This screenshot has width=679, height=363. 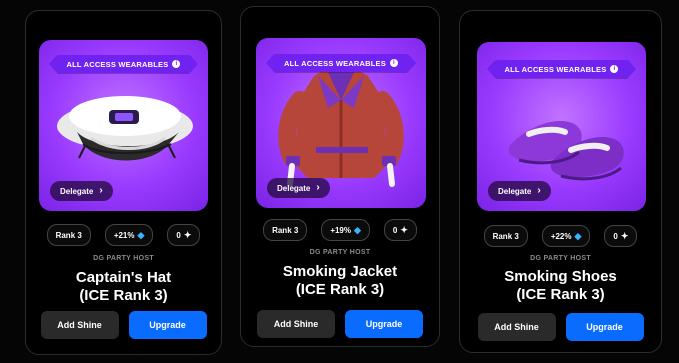 I want to click on stats-row: Rank 3 +21% ◆ 0 ✦, so click(x=123, y=235).